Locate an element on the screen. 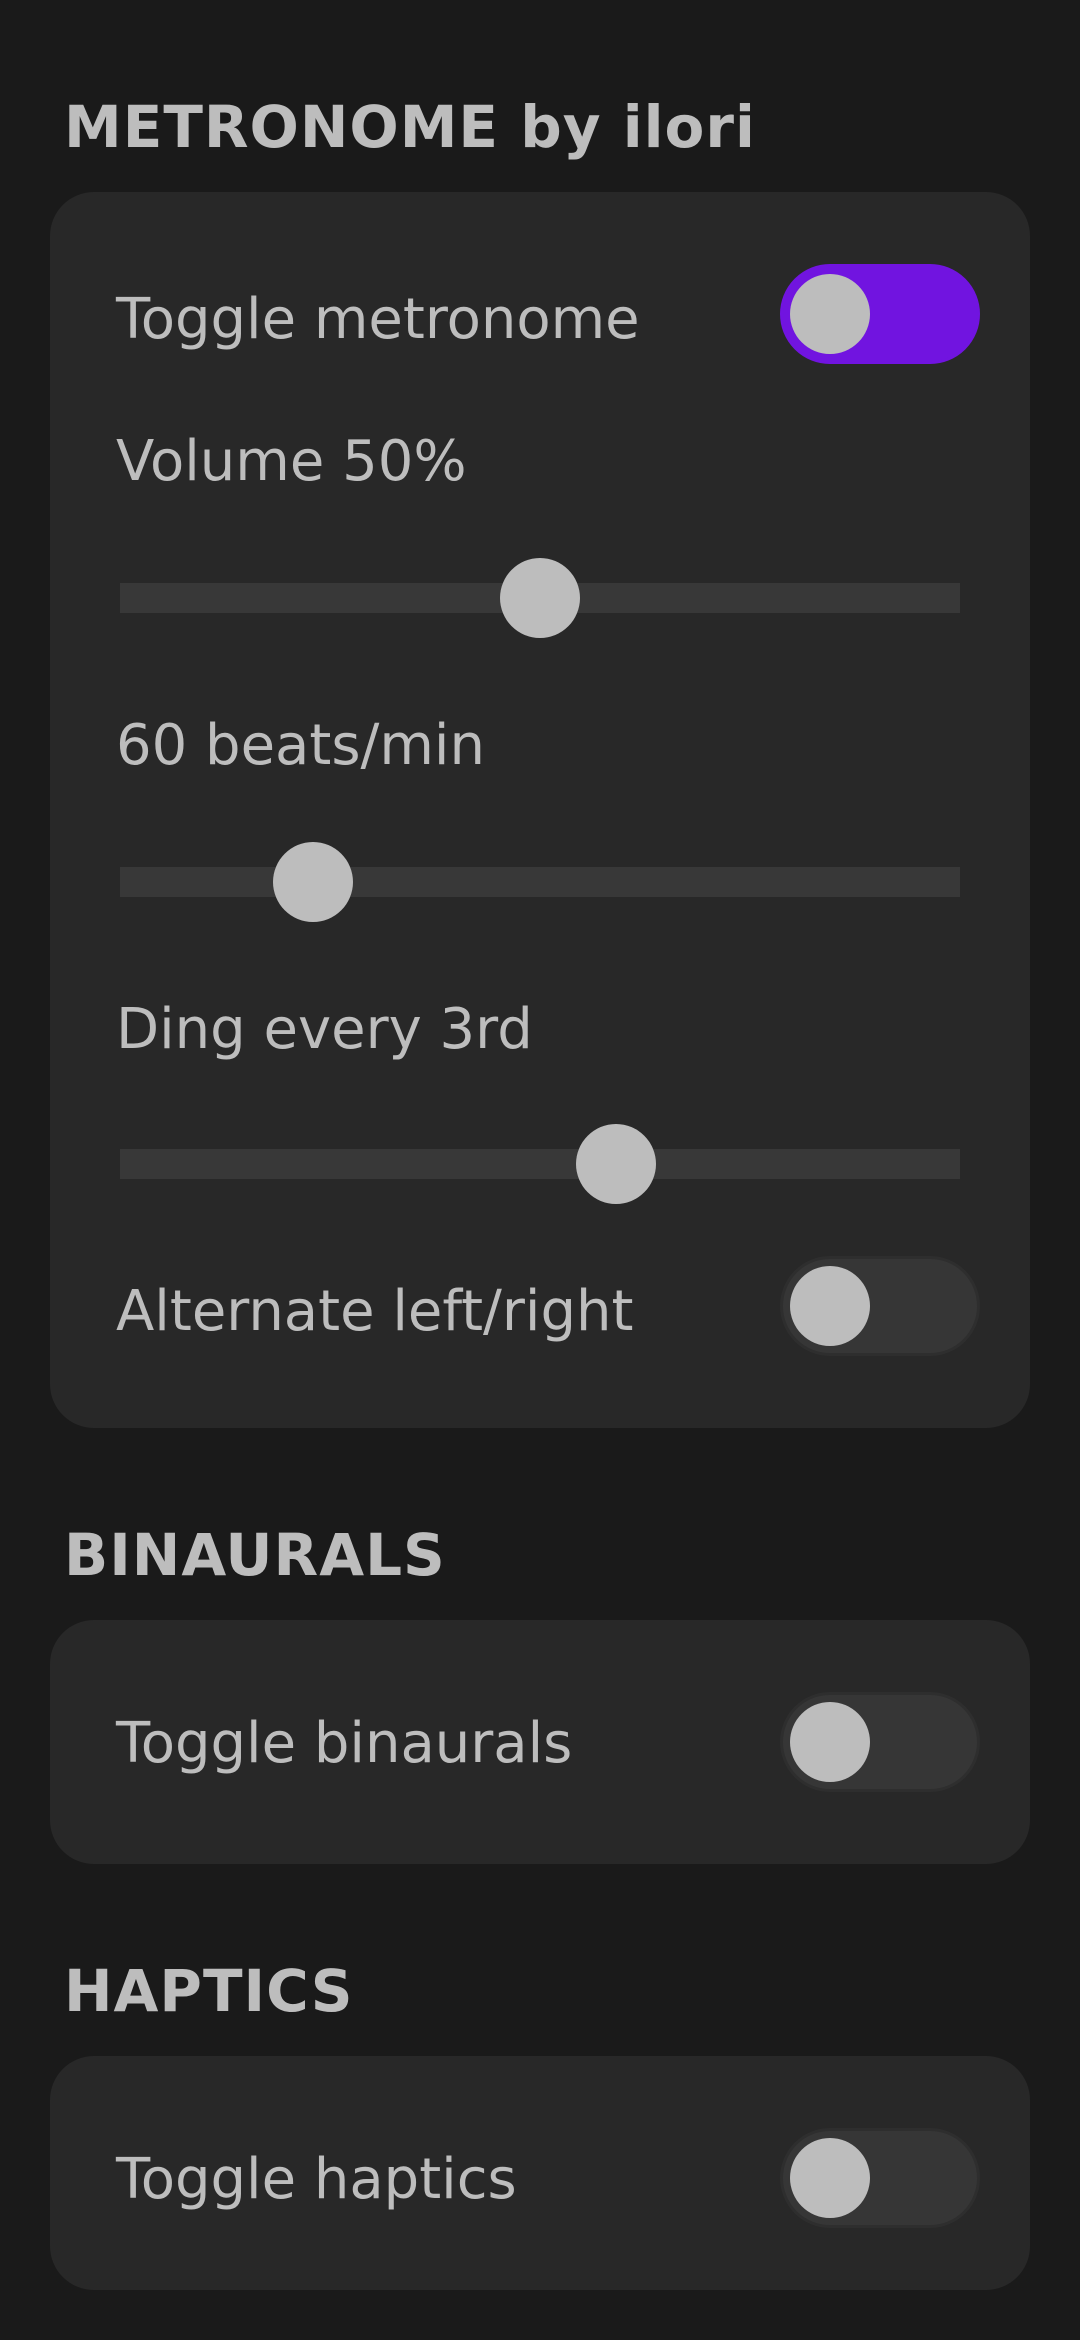 This screenshot has width=1080, height=2340. haptics-section-title: HAPTICS is located at coordinates (209, 1991).